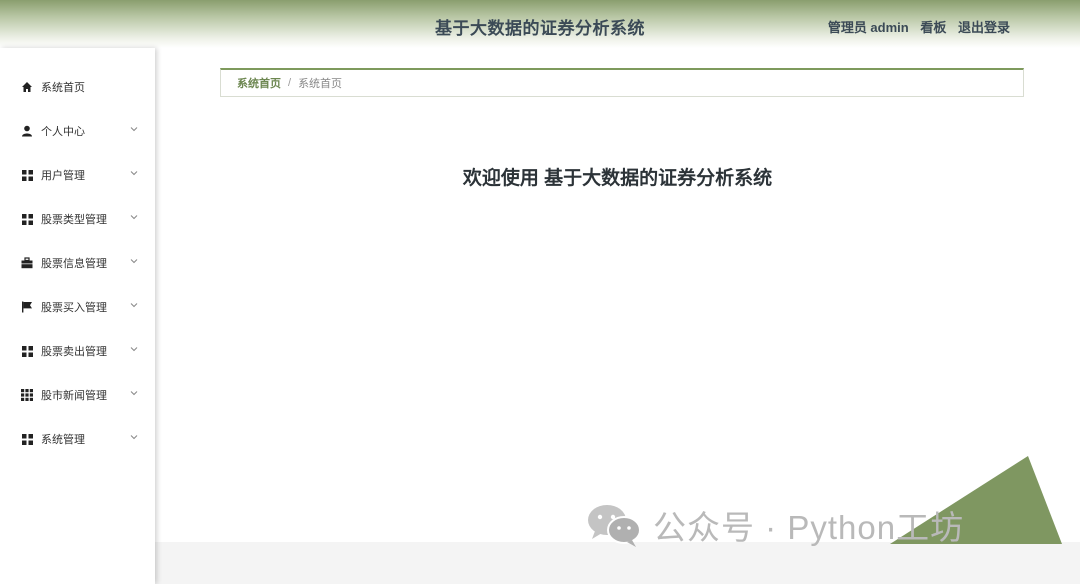 Image resolution: width=1080 pixels, height=584 pixels. What do you see at coordinates (868, 27) in the screenshot?
I see `admin-label: 管理员 admin` at bounding box center [868, 27].